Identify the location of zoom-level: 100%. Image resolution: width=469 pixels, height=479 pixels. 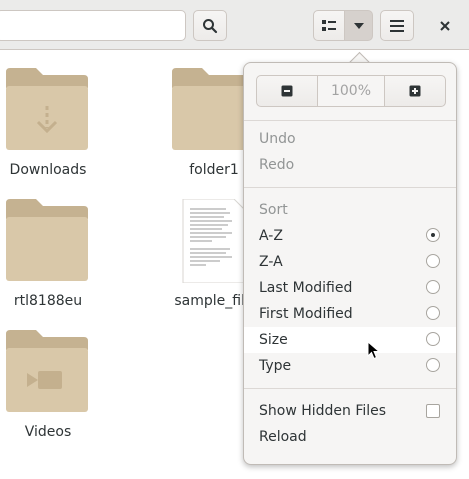
(351, 91).